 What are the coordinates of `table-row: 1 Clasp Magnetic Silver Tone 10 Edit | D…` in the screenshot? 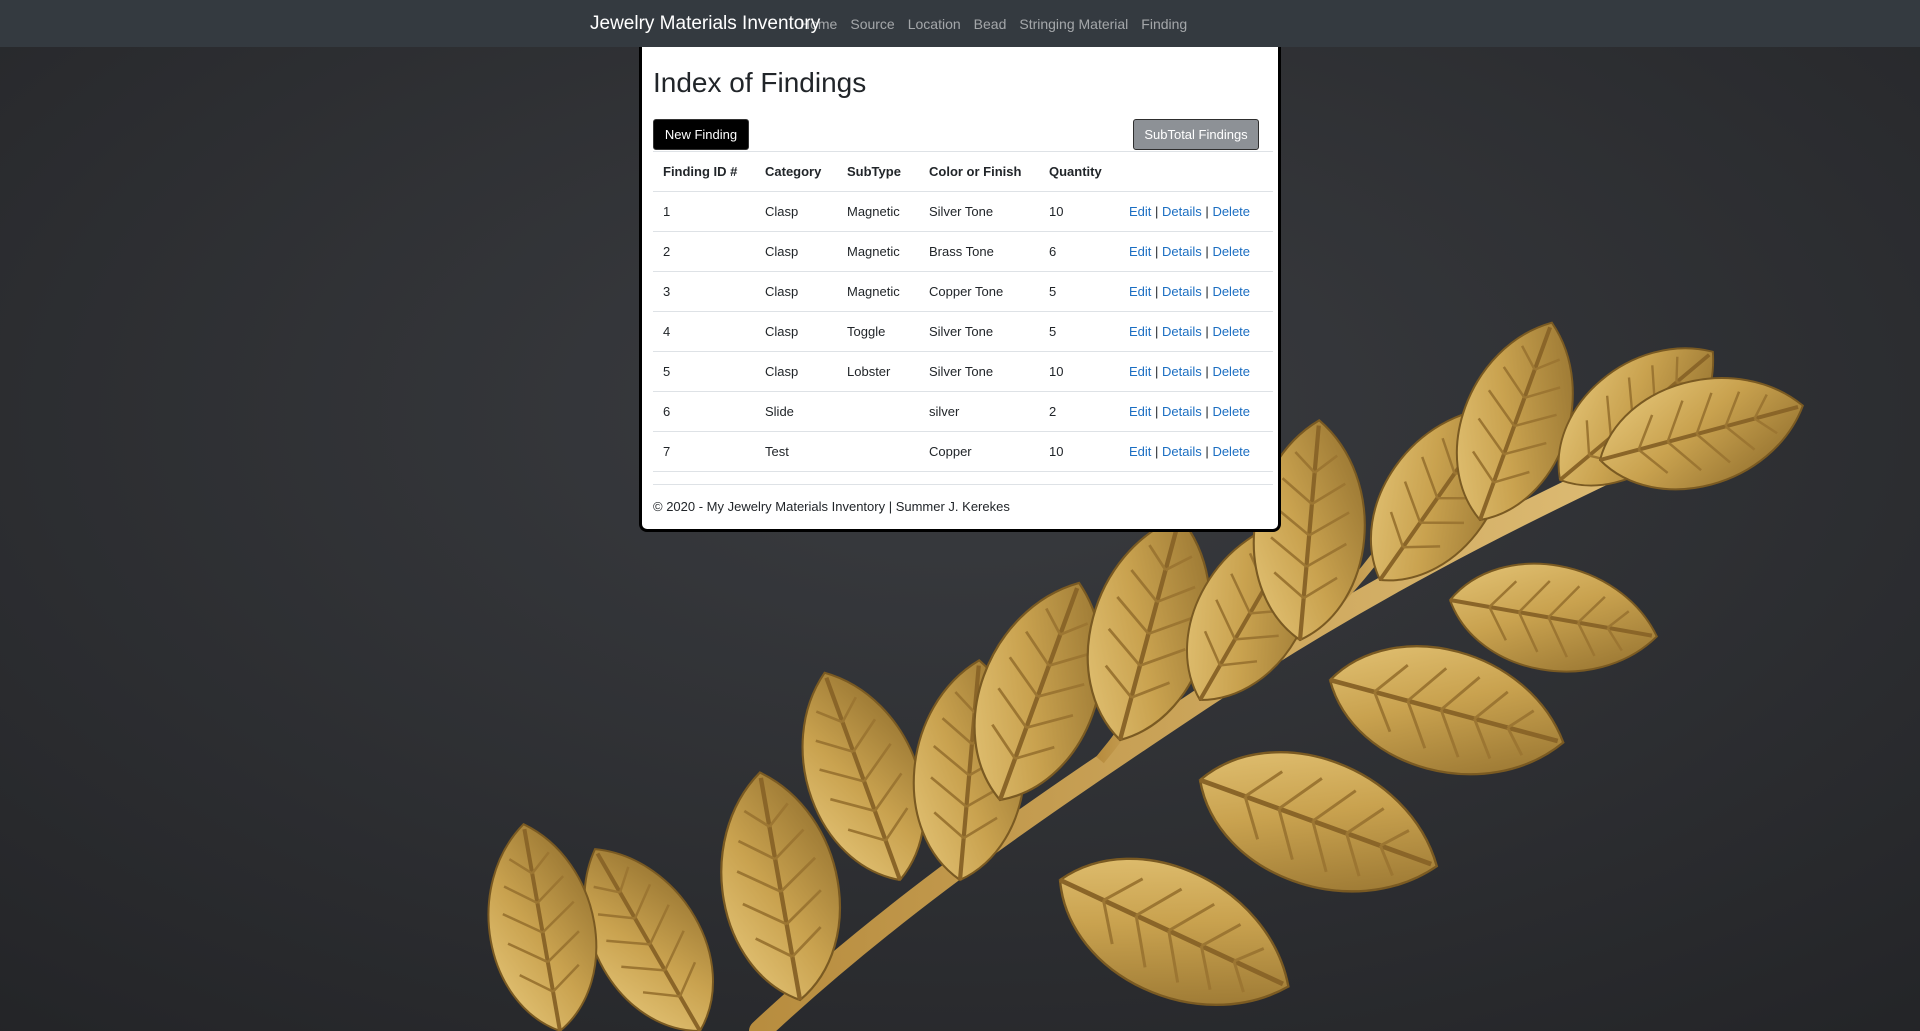 It's located at (963, 211).